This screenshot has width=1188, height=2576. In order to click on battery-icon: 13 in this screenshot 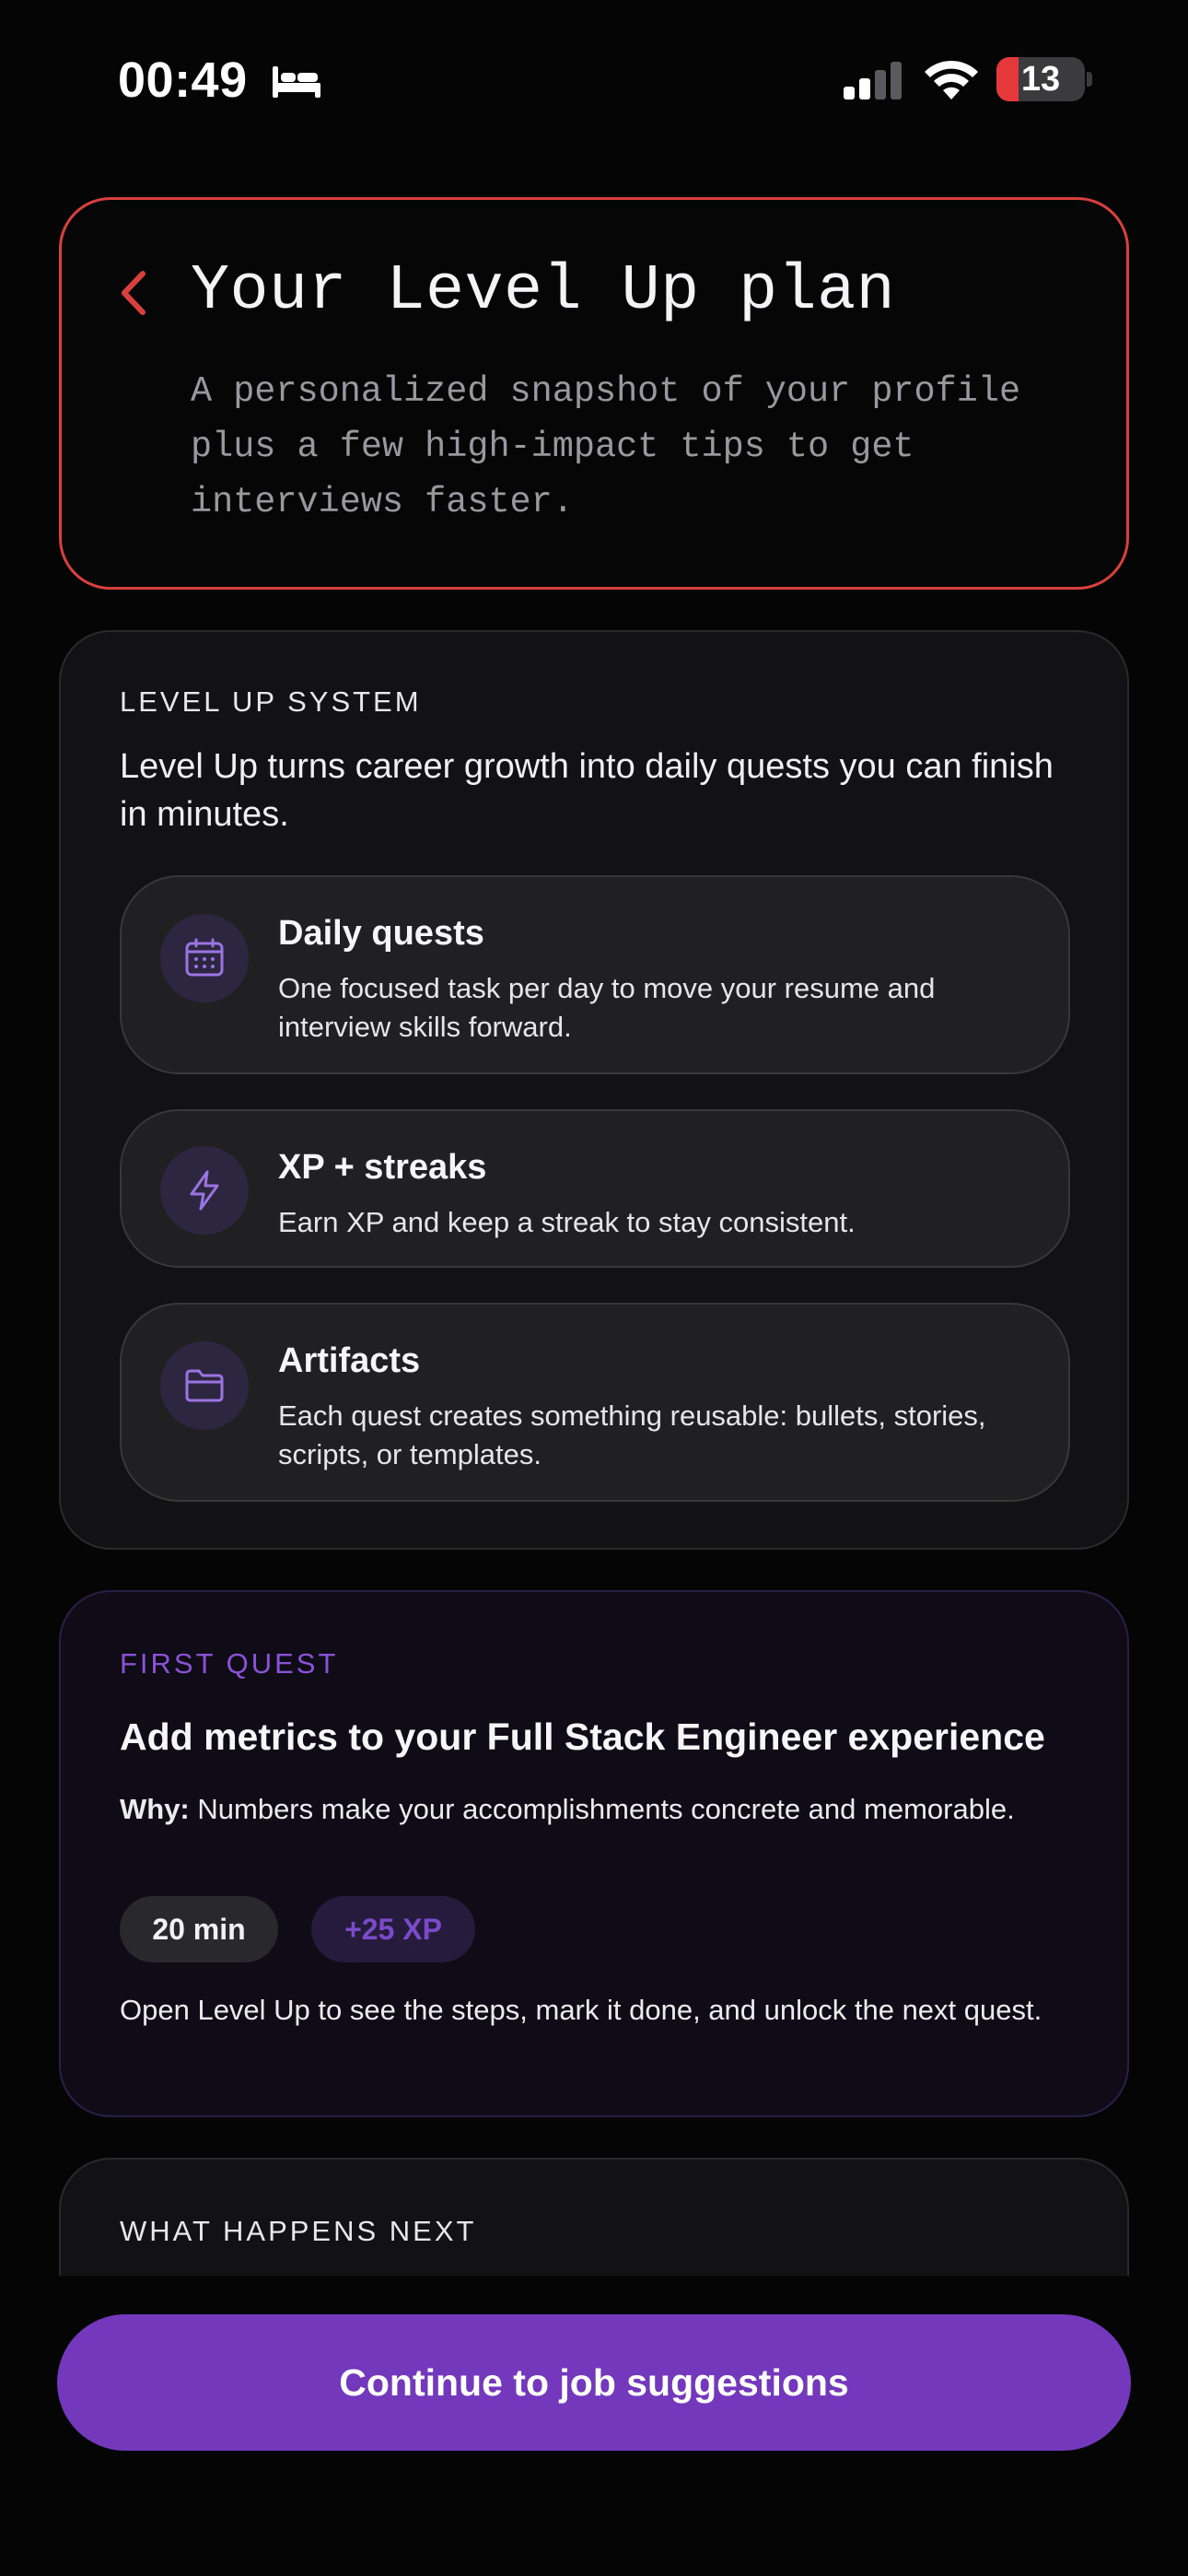, I will do `click(1040, 79)`.